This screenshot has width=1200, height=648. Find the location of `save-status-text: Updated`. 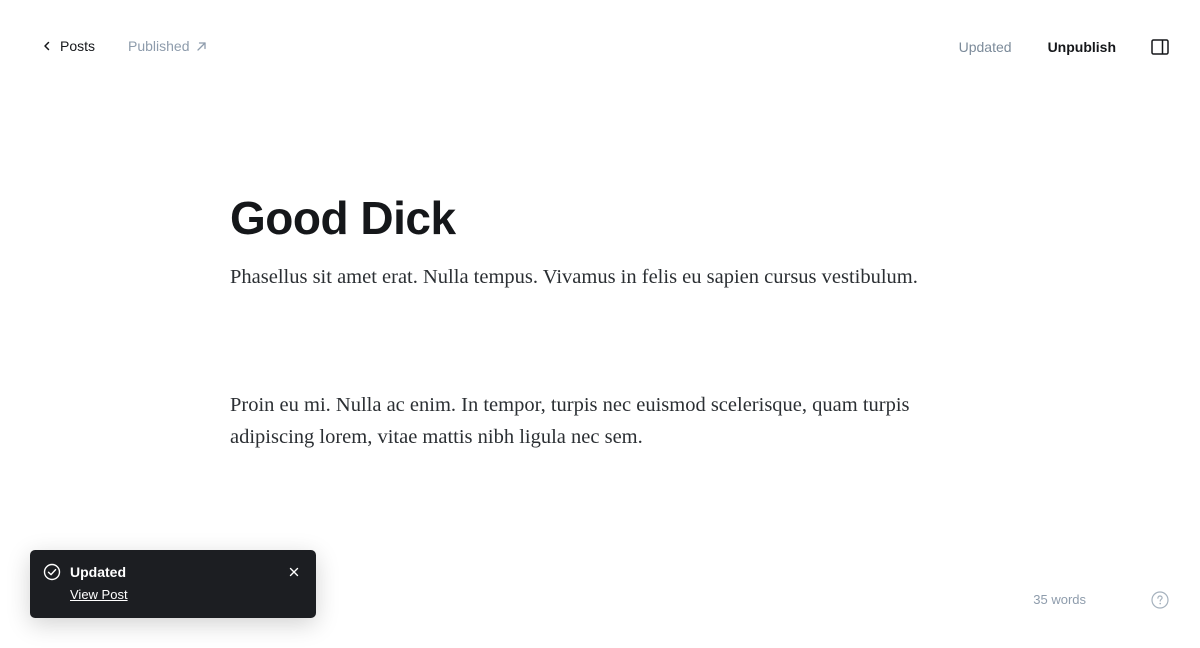

save-status-text: Updated is located at coordinates (985, 47).